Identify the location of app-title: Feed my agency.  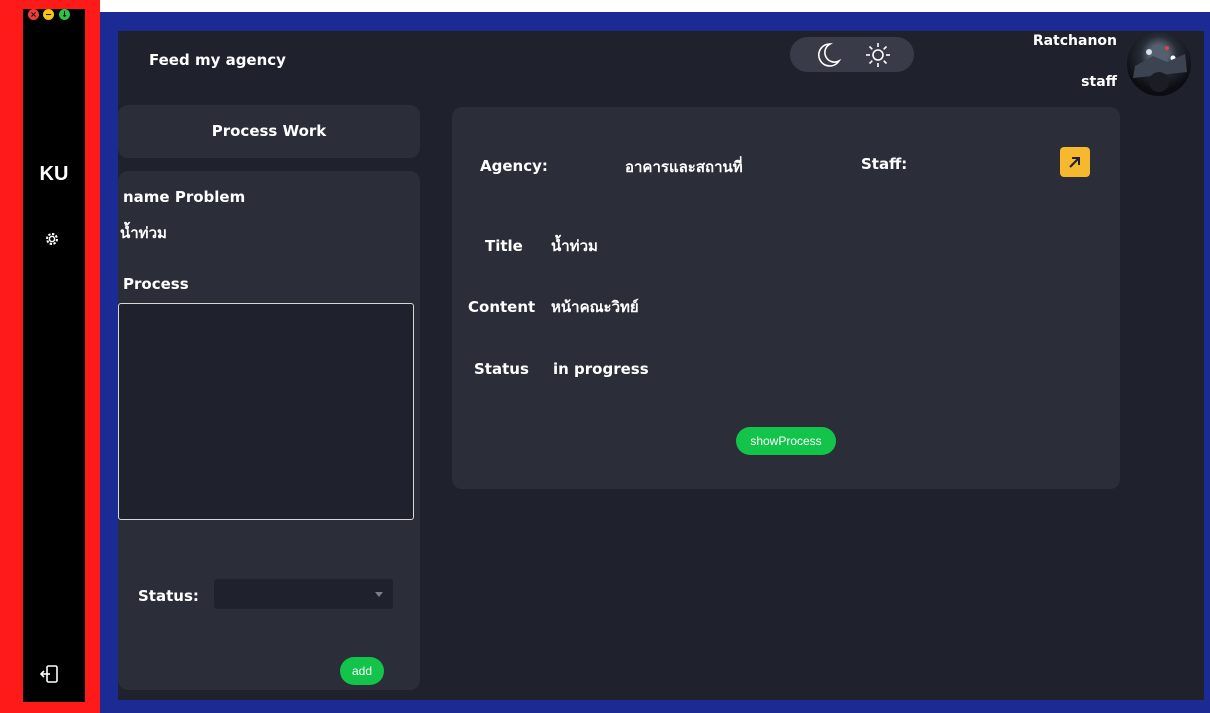
(217, 60).